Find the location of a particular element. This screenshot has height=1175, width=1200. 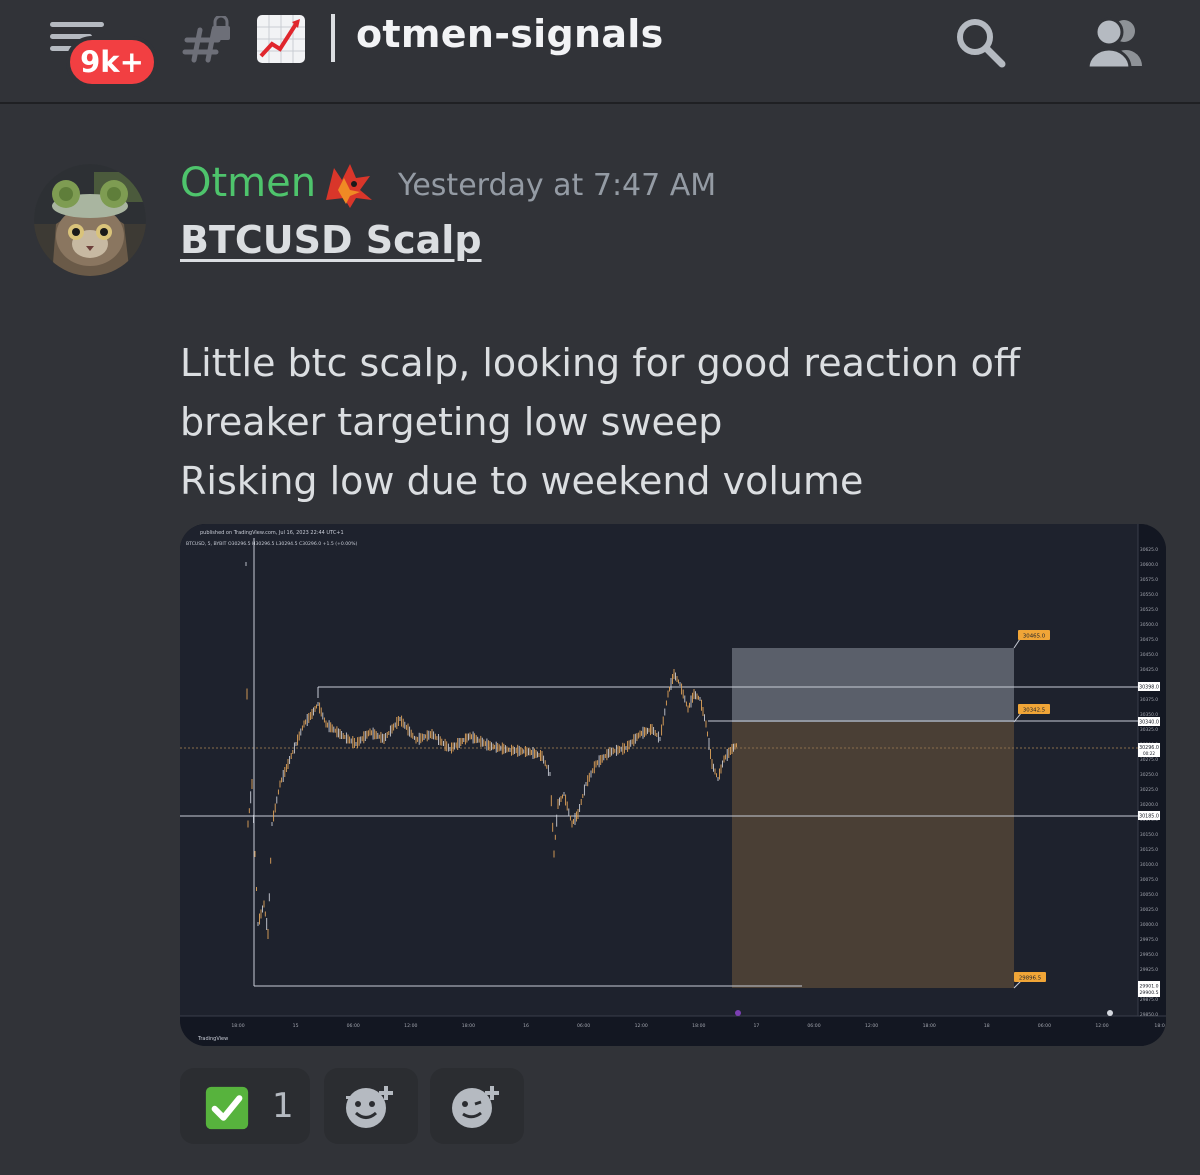

svg-text: 30340.0 is located at coordinates (1149, 723).